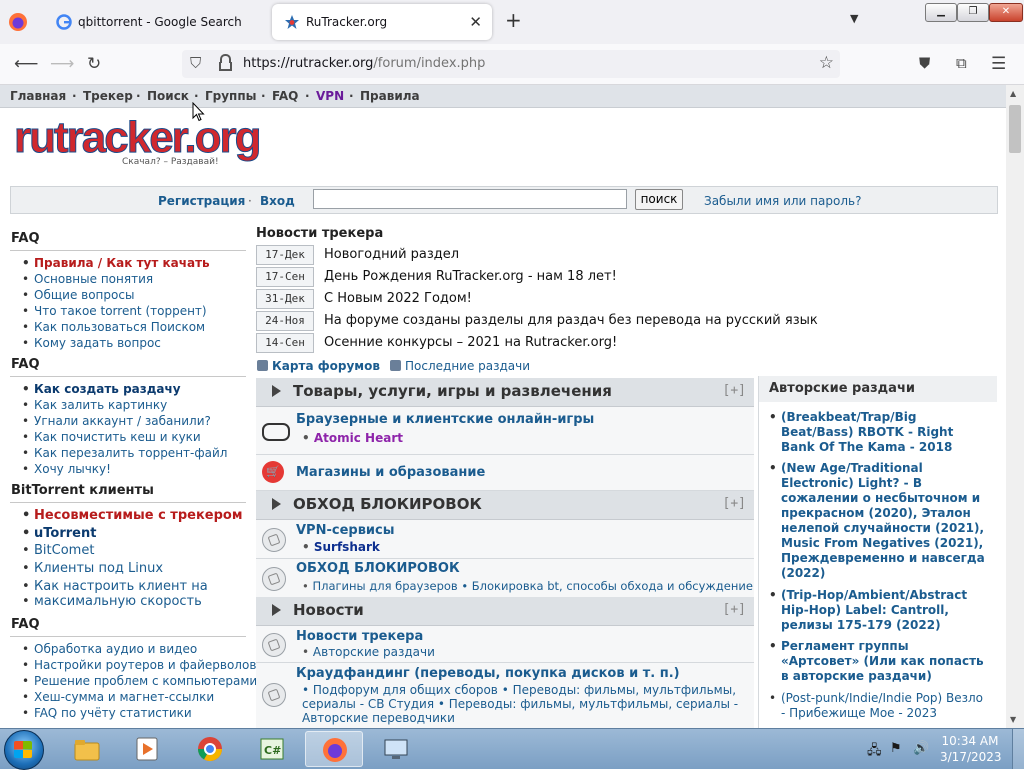 Image resolution: width=1024 pixels, height=770 pixels. What do you see at coordinates (108, 96) in the screenshot?
I see `nav-tracker-link: Трекер` at bounding box center [108, 96].